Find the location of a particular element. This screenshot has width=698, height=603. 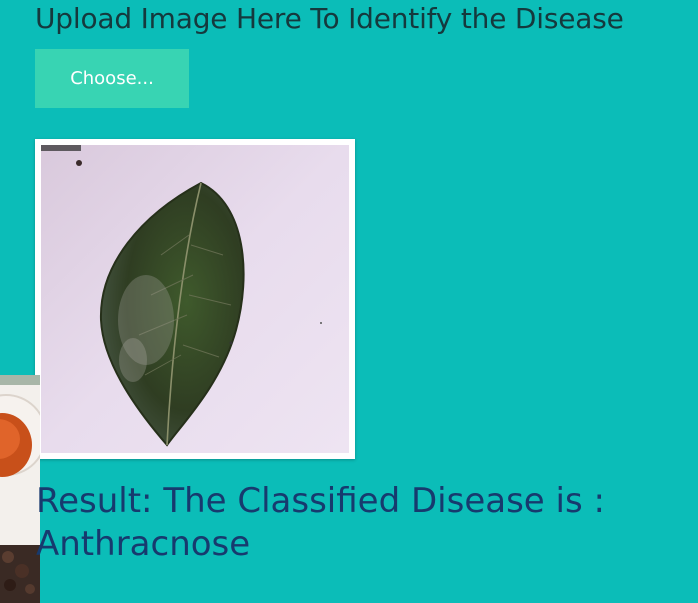

teacup-photo-icon is located at coordinates (20, 489).